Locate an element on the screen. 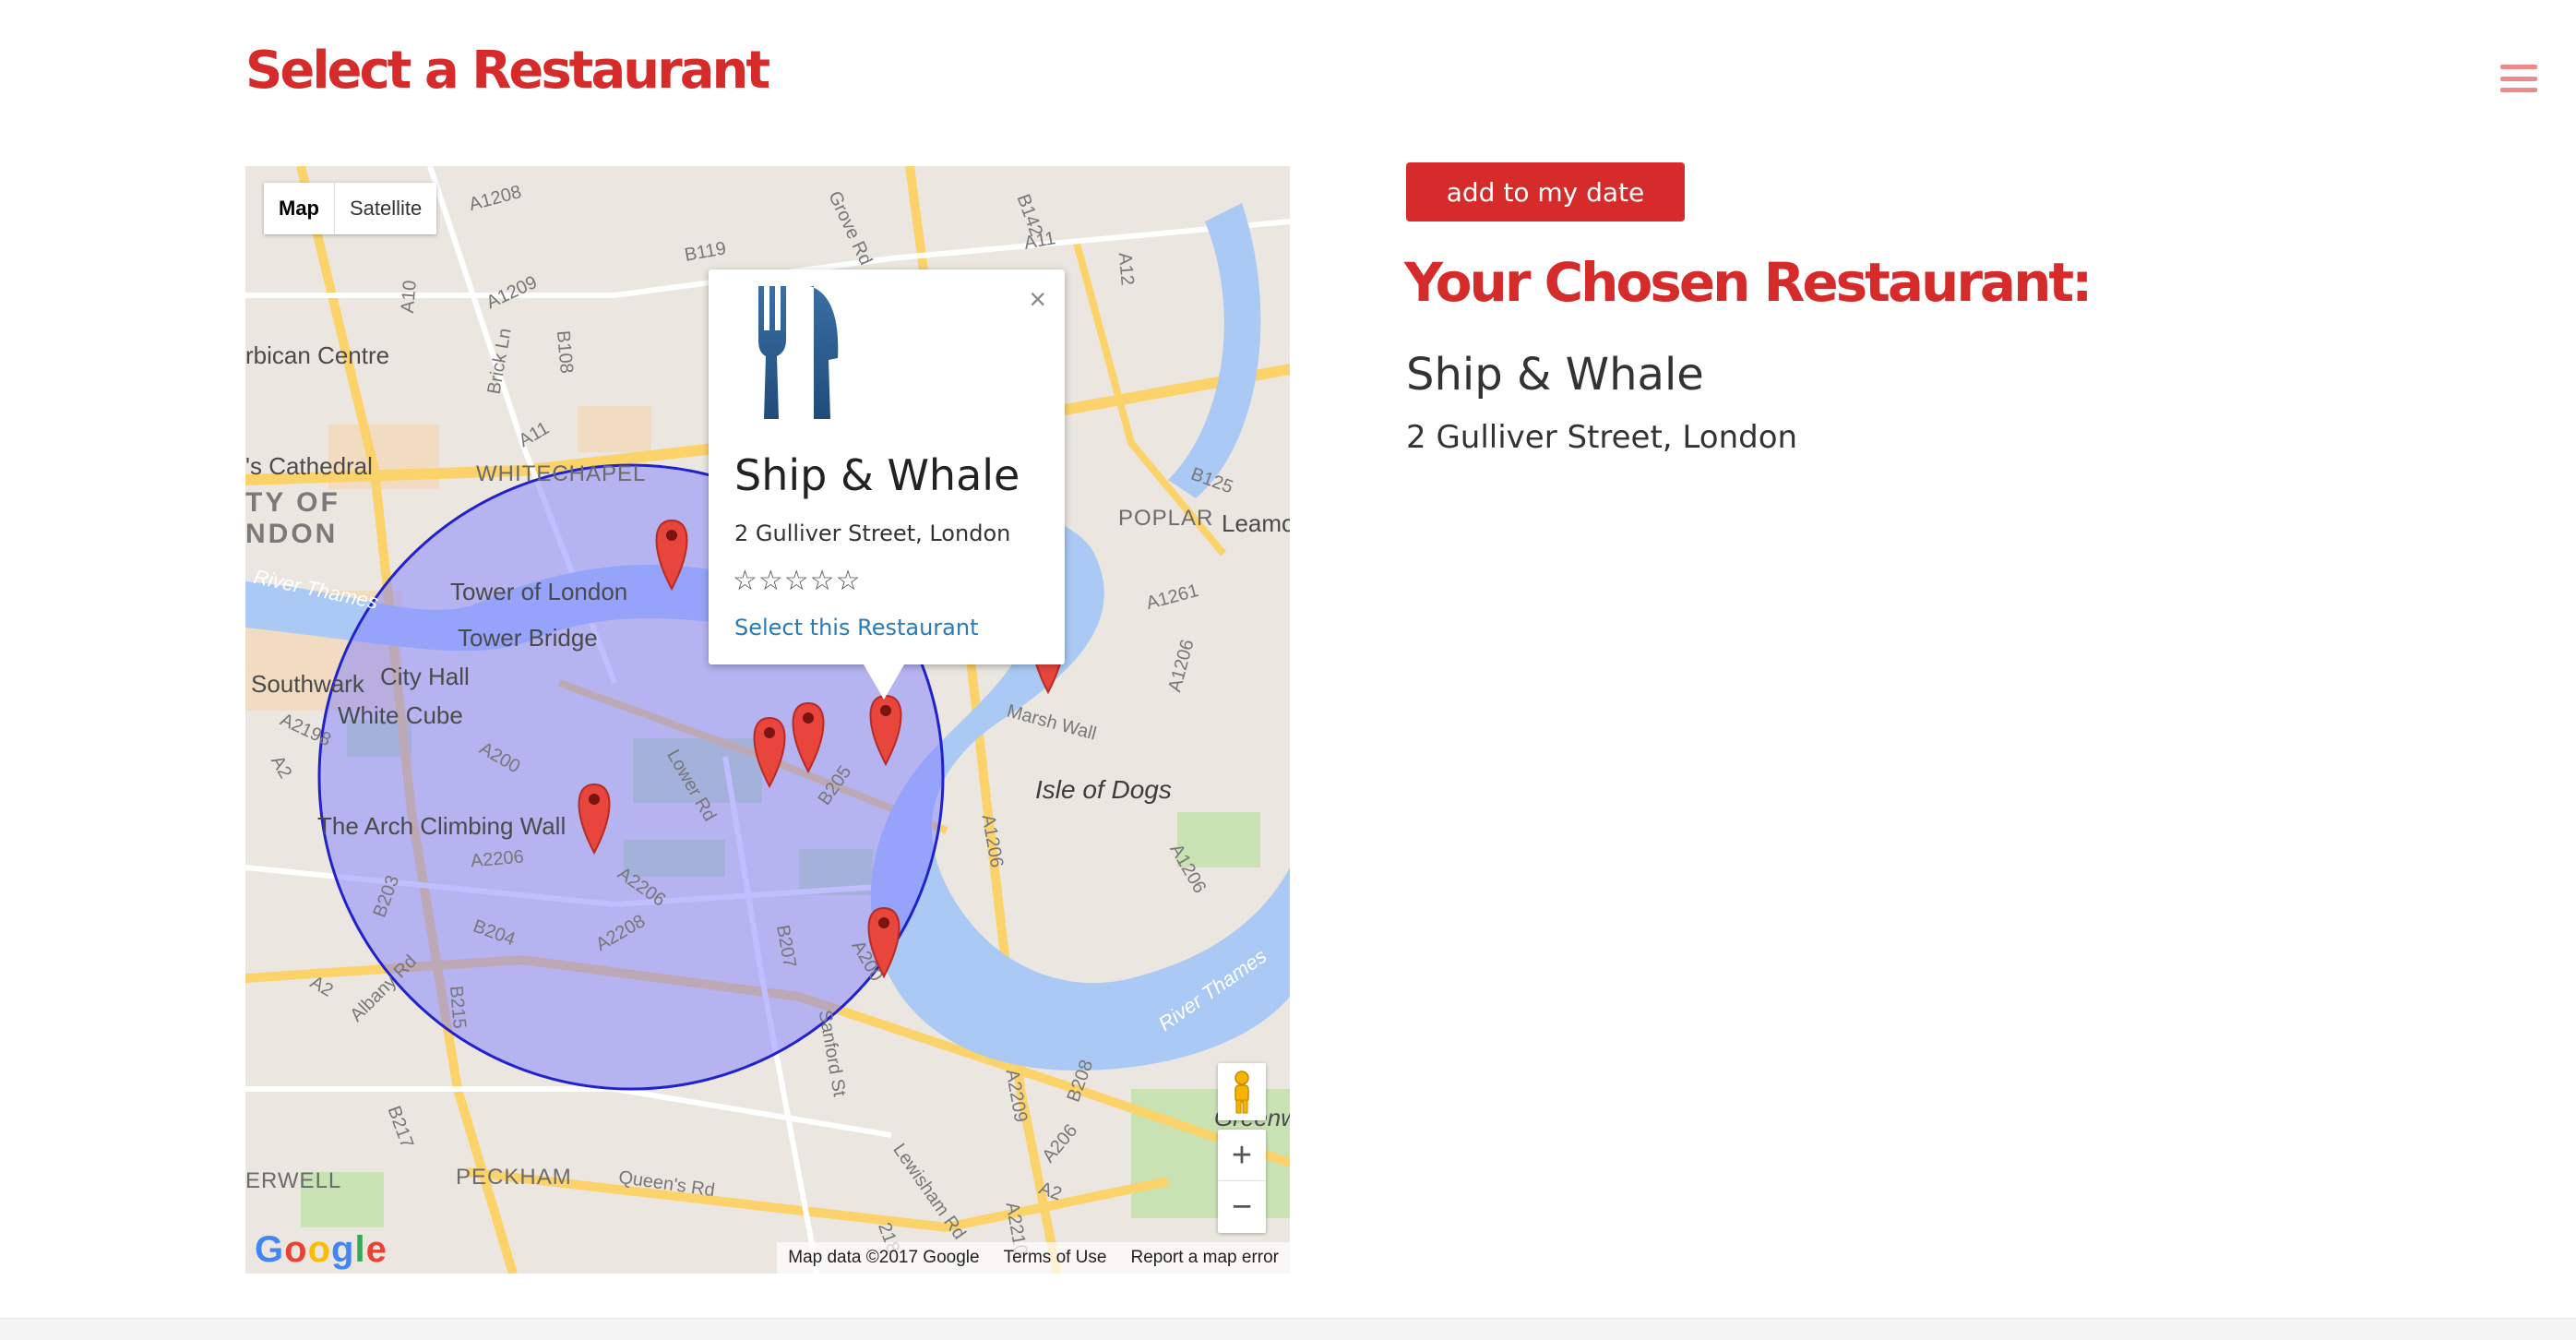 Image resolution: width=2576 pixels, height=1340 pixels. map-type-control: Map Satellite is located at coordinates (350, 208).